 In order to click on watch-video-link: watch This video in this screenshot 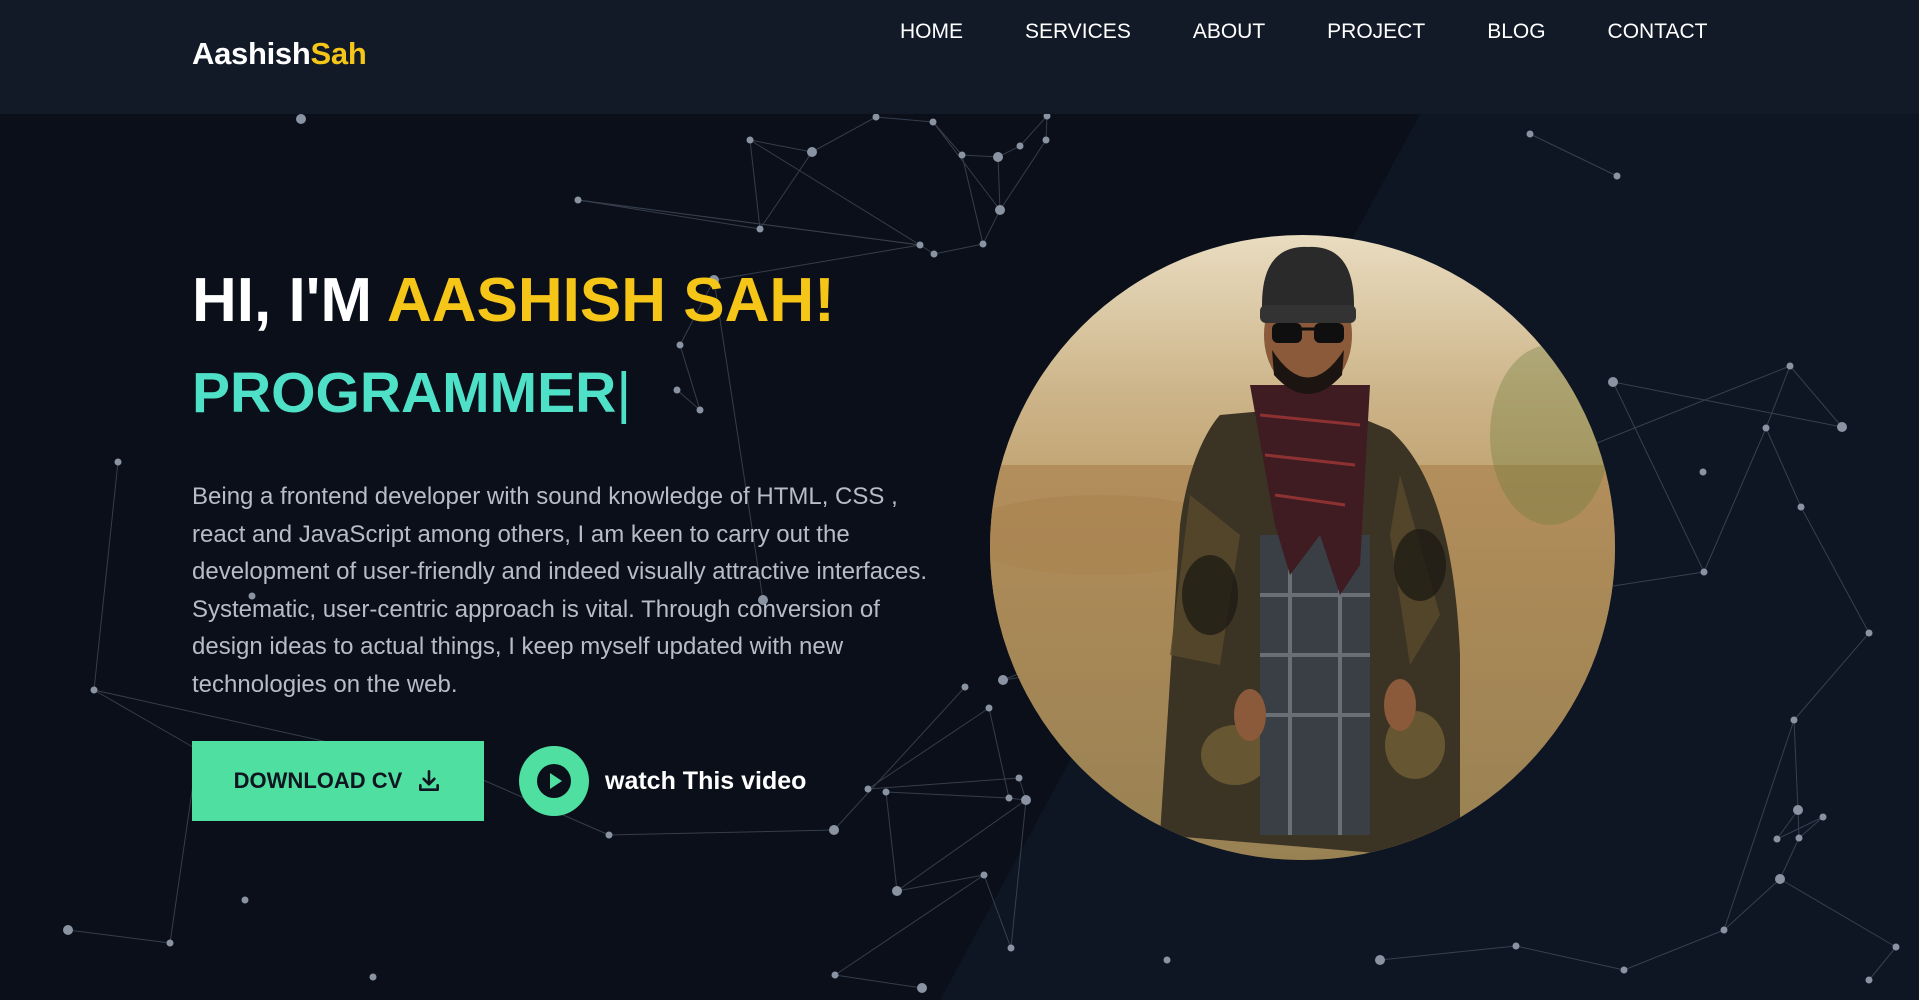, I will do `click(662, 781)`.